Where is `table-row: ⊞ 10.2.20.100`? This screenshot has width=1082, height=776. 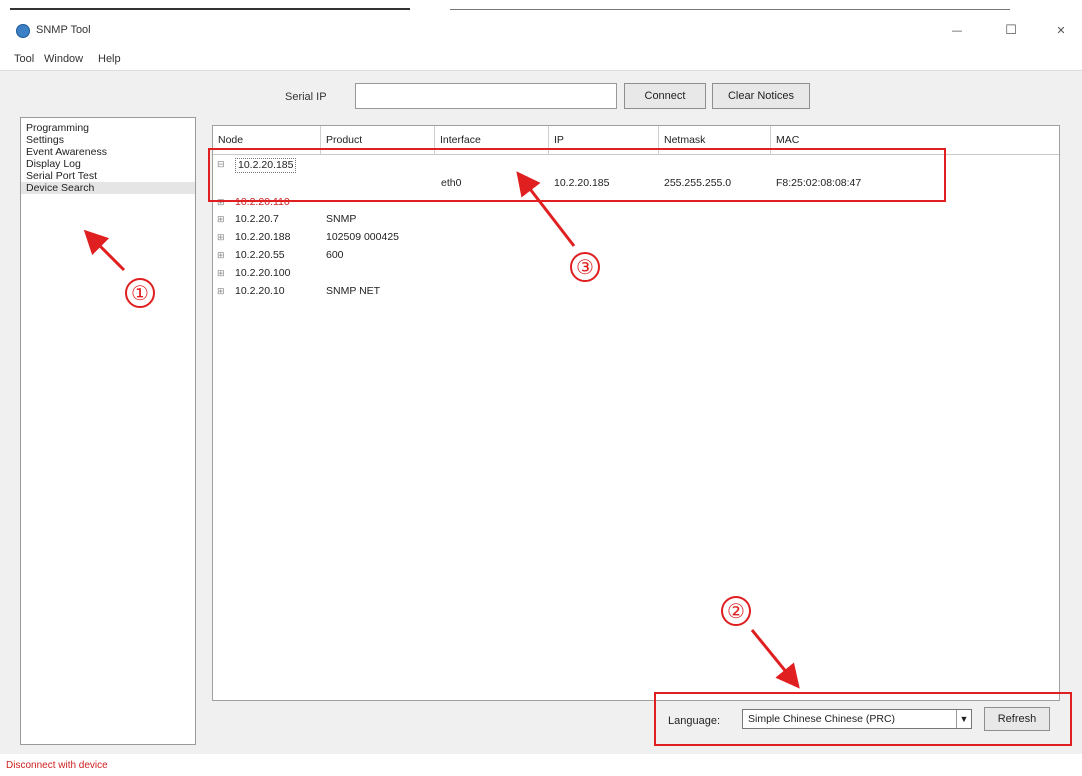
table-row: ⊞ 10.2.20.100 is located at coordinates (636, 273).